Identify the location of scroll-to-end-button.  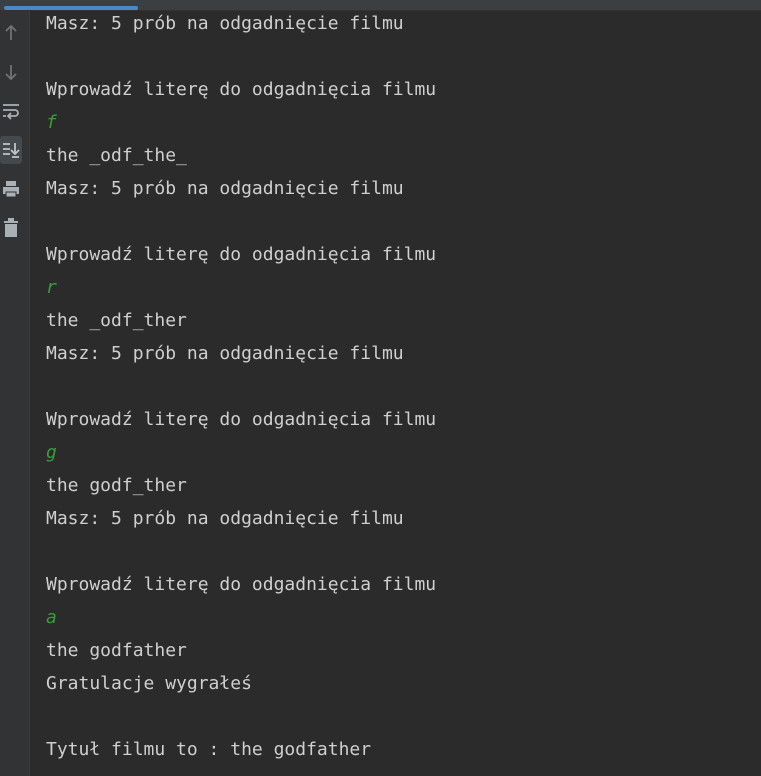
(11, 150).